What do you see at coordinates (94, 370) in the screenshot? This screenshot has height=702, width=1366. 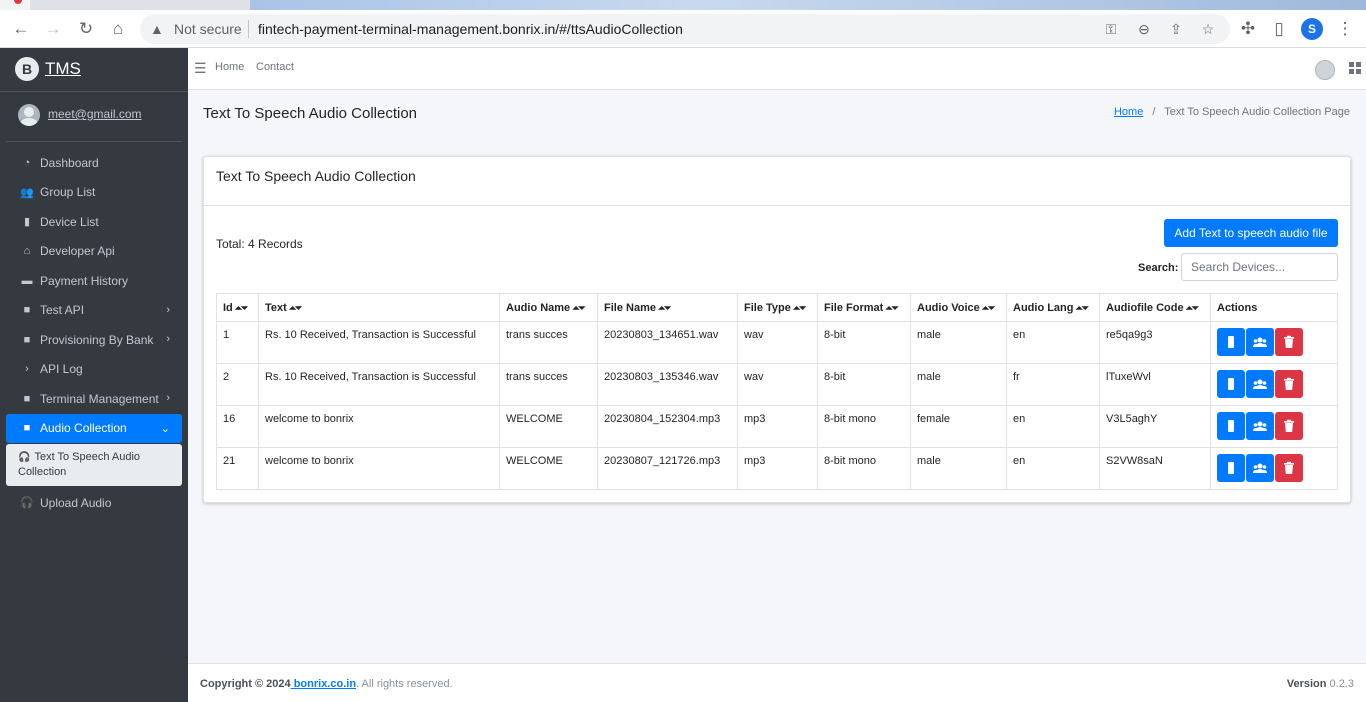 I see `sidebar-item-api-log: › API Log` at bounding box center [94, 370].